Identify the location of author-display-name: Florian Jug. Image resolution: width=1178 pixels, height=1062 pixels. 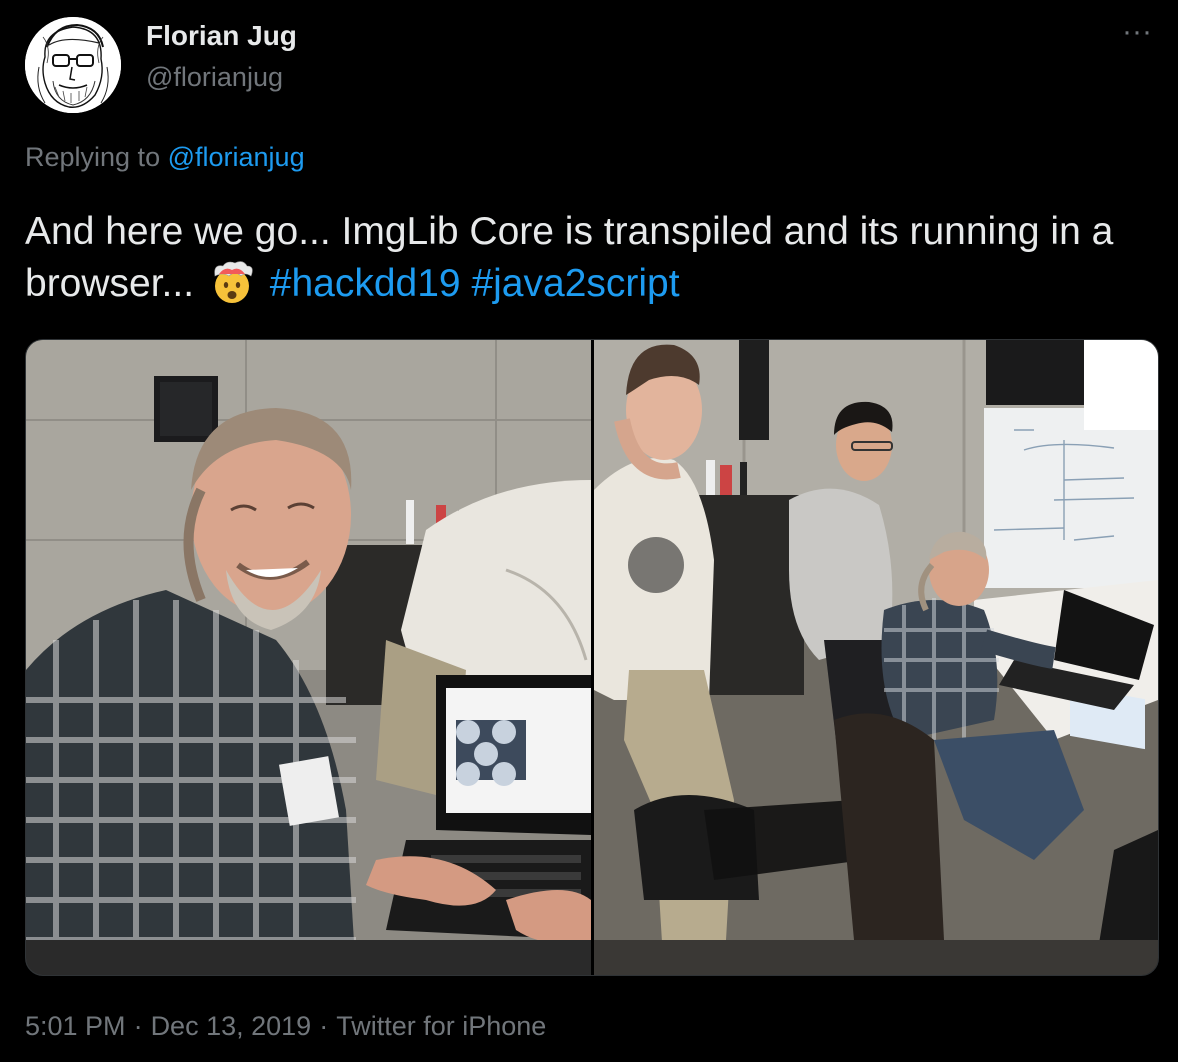
(221, 36).